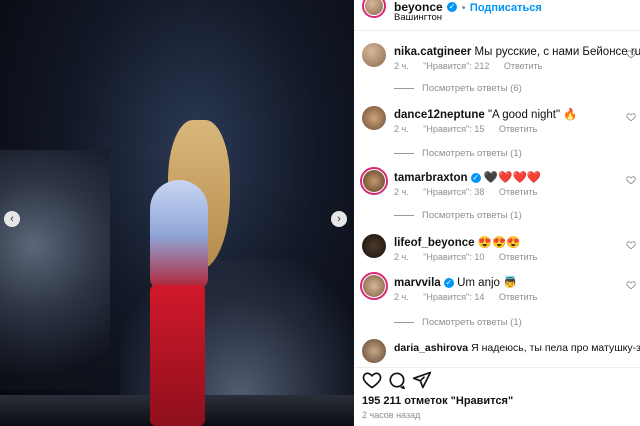  I want to click on comment-likes: "Нравится": 212, so click(456, 66).